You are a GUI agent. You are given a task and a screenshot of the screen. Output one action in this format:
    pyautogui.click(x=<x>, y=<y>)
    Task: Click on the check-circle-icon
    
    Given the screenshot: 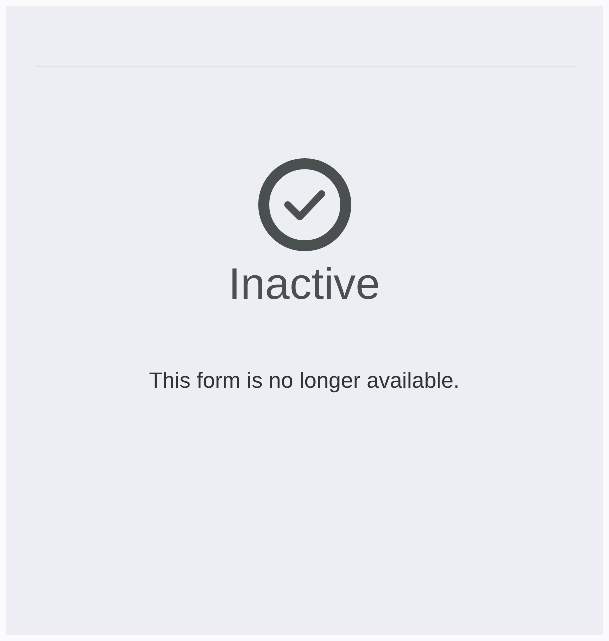 What is the action you would take?
    pyautogui.click(x=304, y=205)
    